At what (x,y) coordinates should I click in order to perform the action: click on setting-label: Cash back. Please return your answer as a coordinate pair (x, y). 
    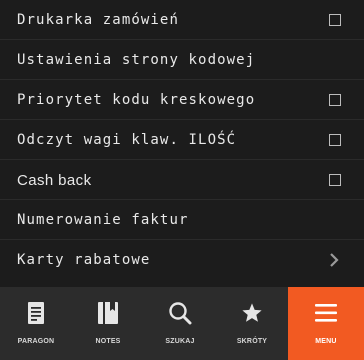
    Looking at the image, I should click on (54, 180).